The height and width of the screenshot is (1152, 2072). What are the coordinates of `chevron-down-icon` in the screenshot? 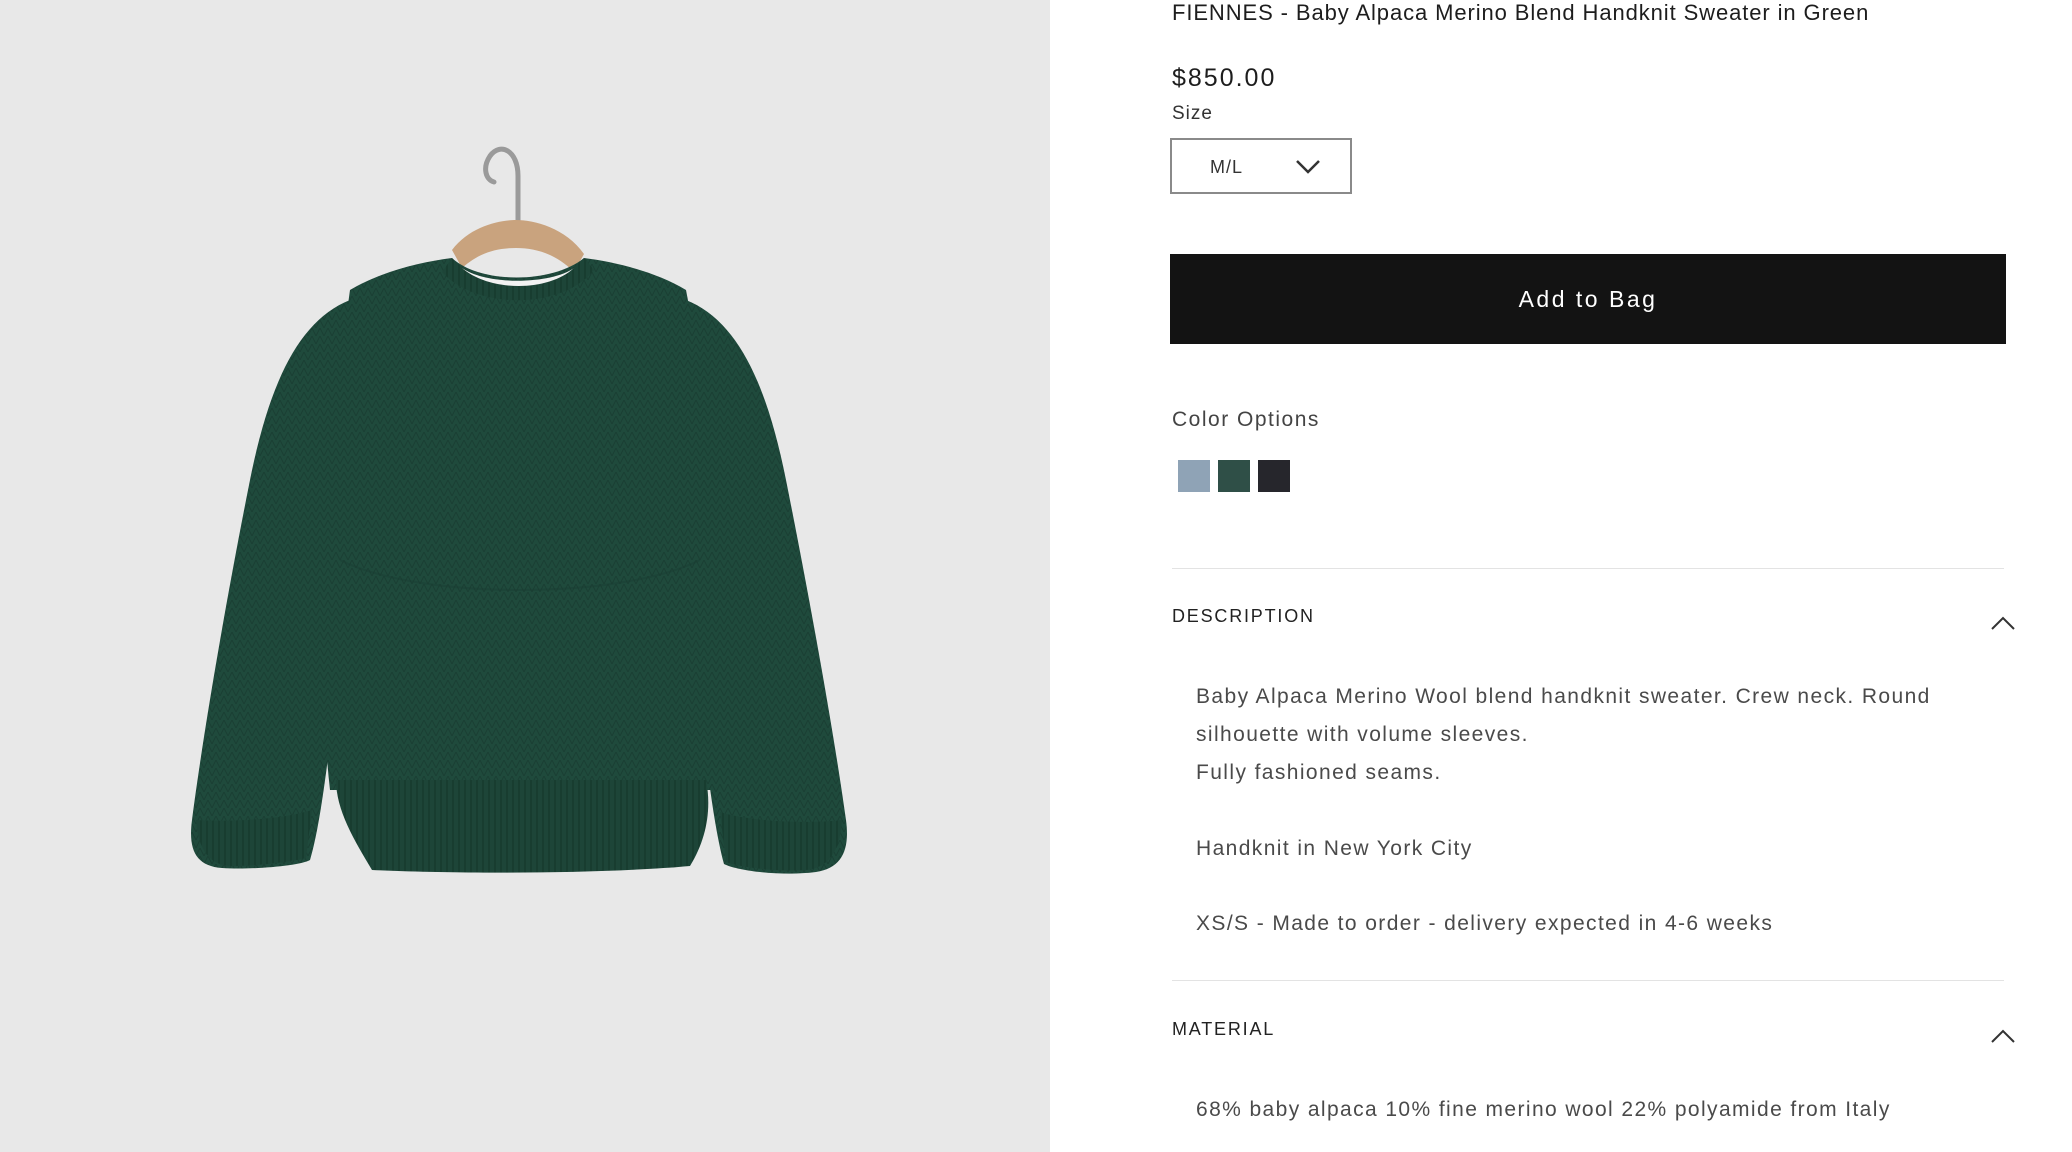 It's located at (1308, 167).